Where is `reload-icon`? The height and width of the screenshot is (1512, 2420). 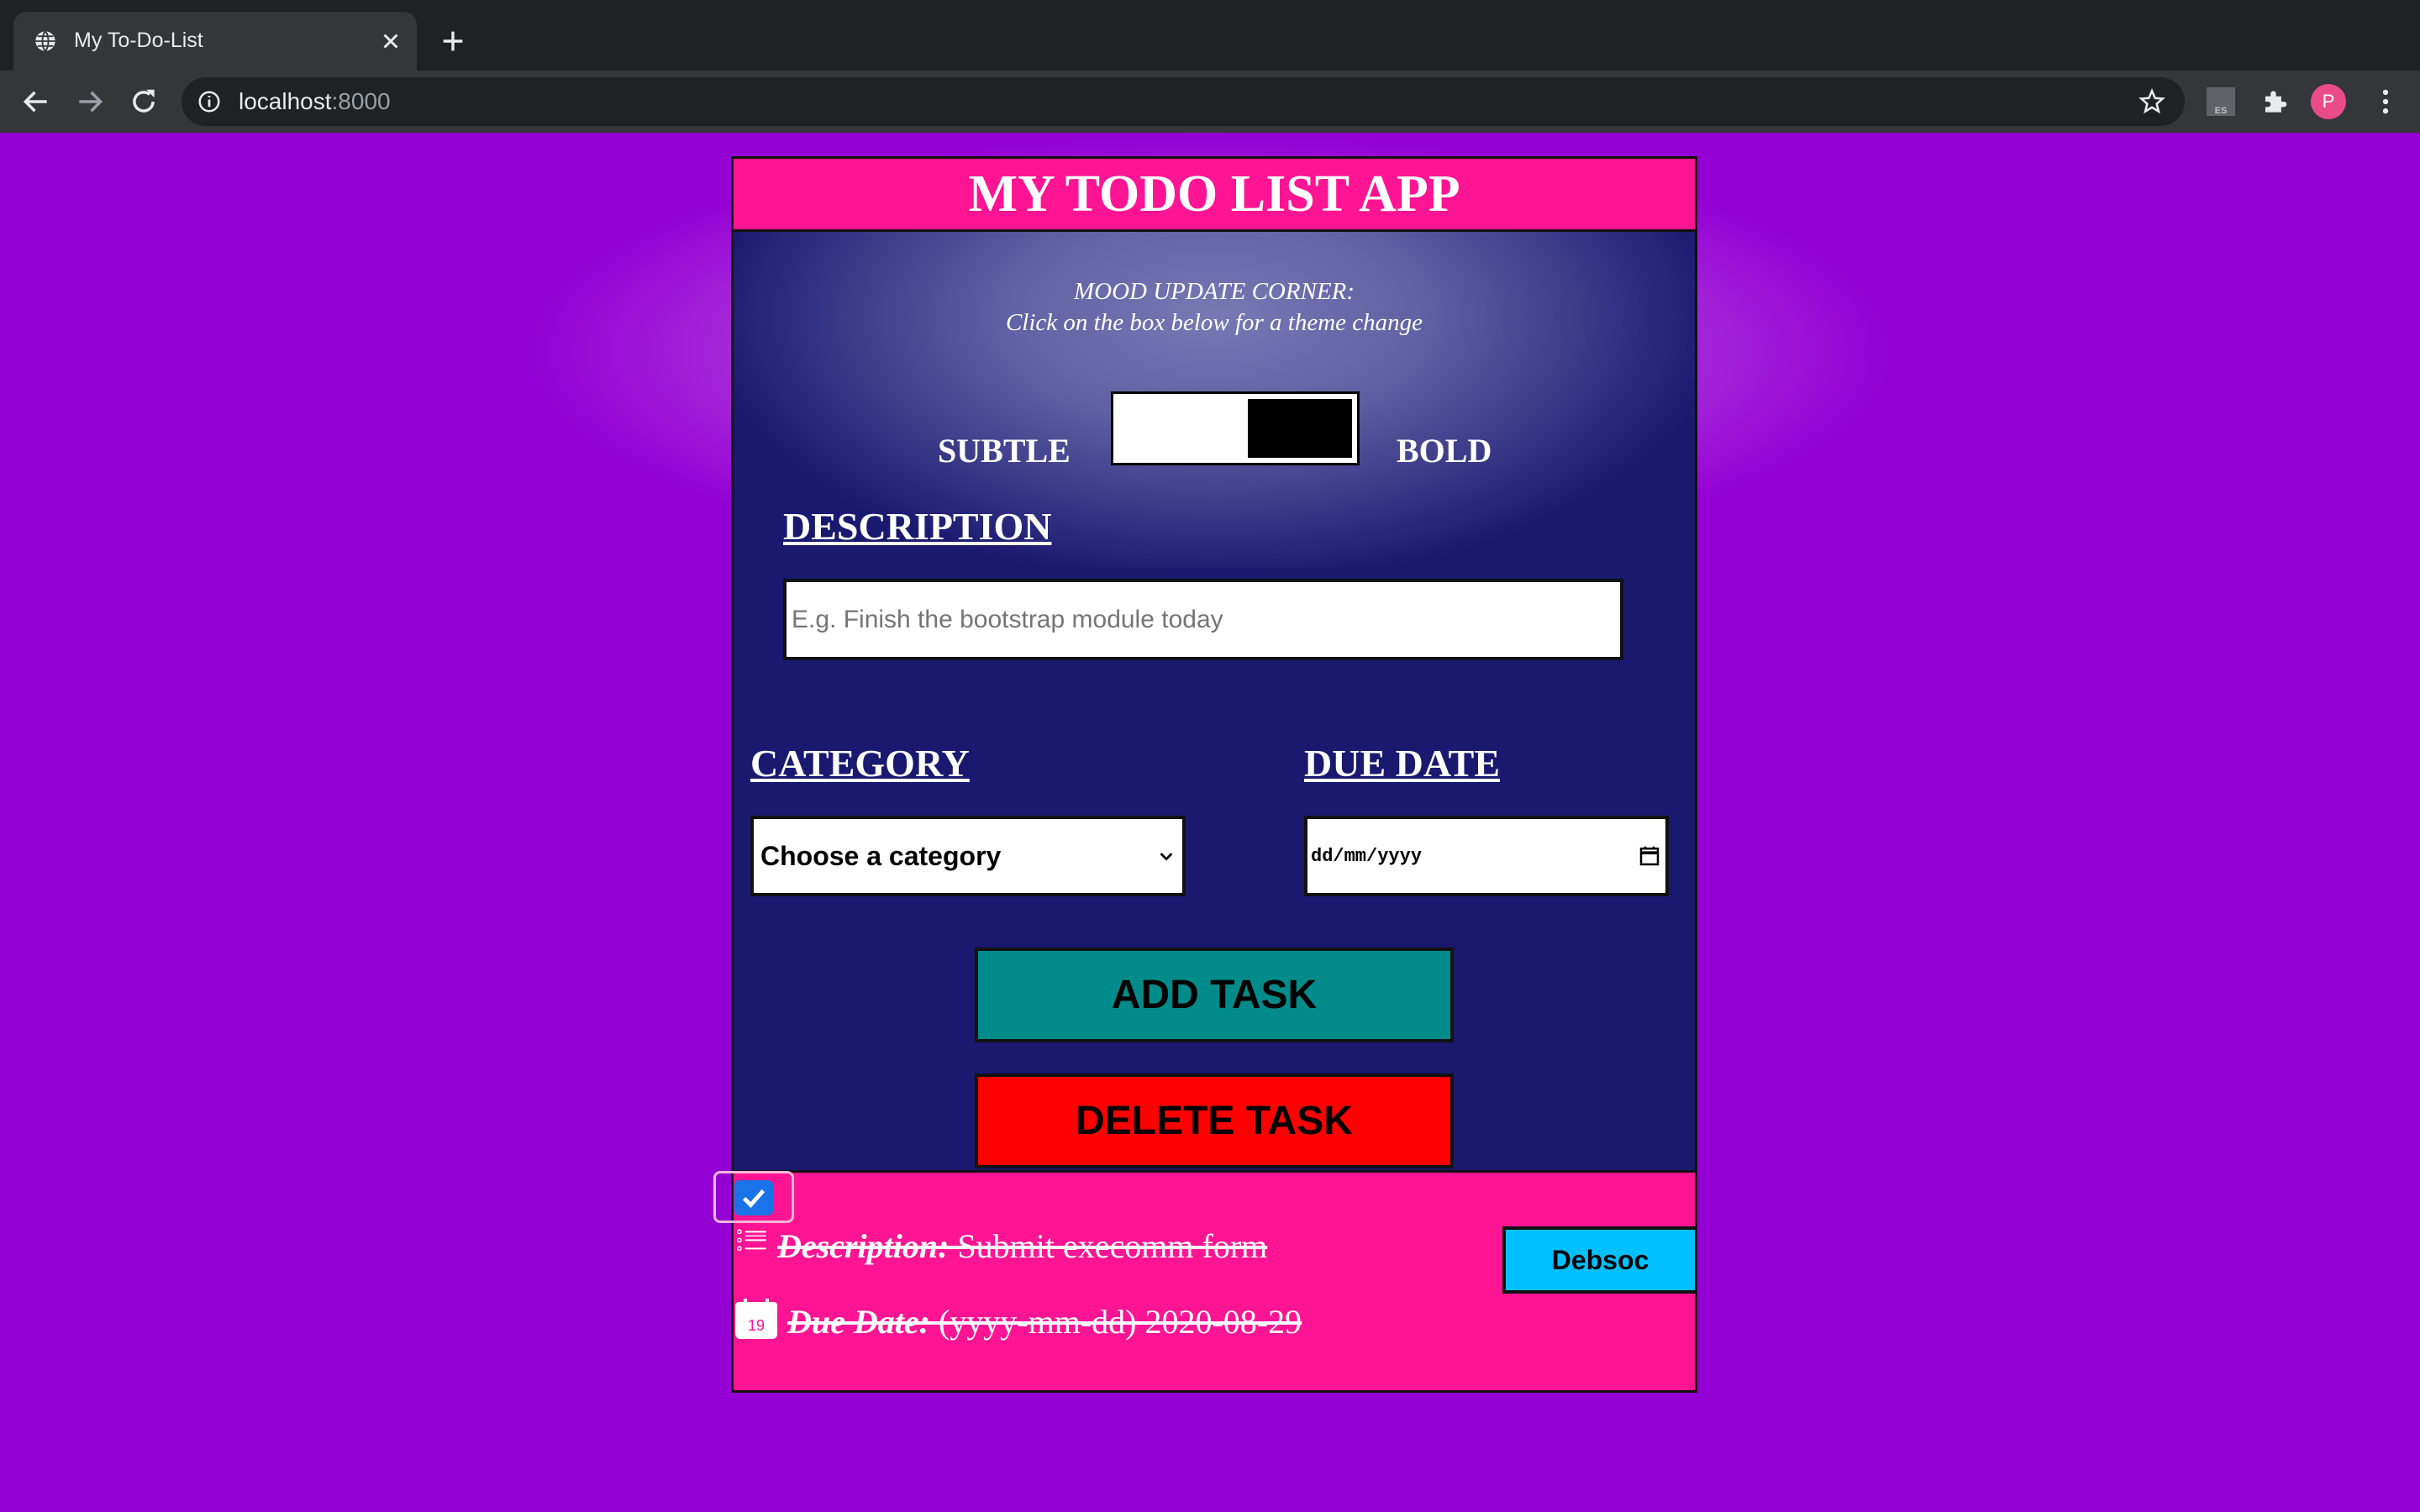
reload-icon is located at coordinates (144, 102).